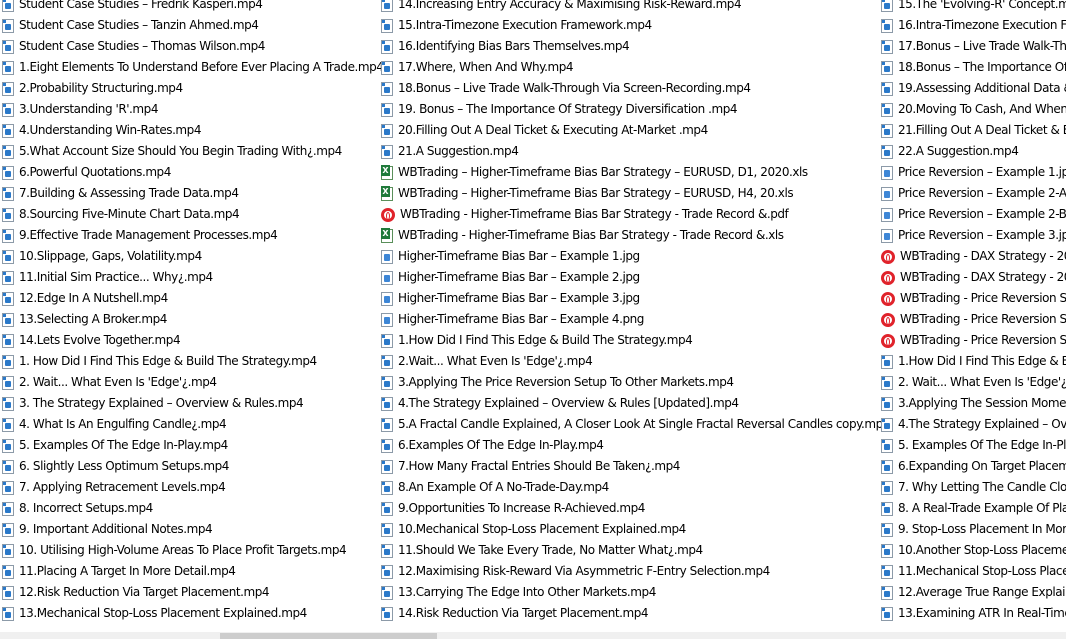 This screenshot has height=639, width=1066. I want to click on file-item: 7. Why Letting The Candle Close, so click(972, 487).